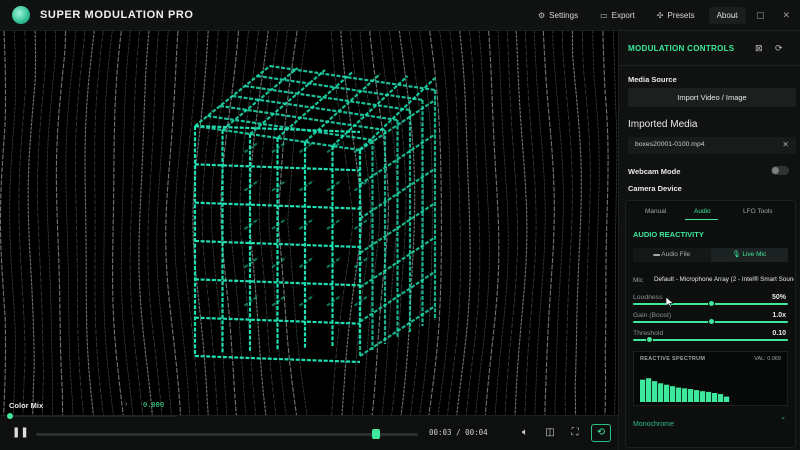  Describe the element at coordinates (759, 48) in the screenshot. I see `close-panel-icon: ⊠` at that location.